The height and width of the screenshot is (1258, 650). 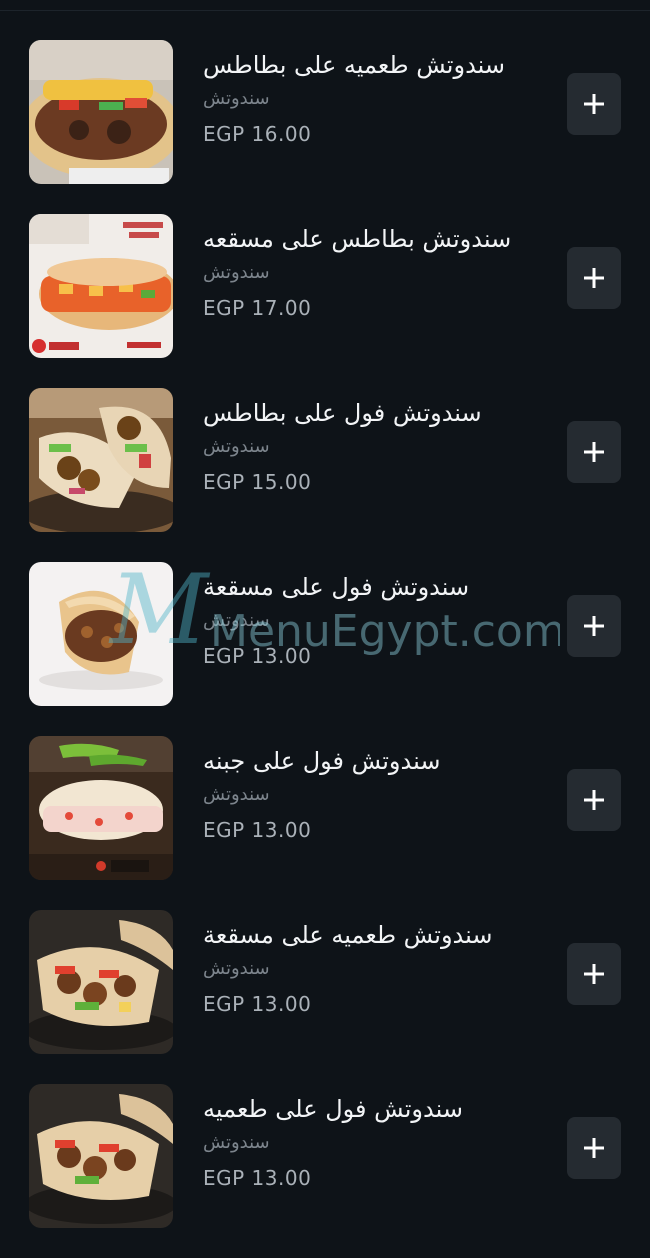 I want to click on item-name: سندوتش فول على طعميه, so click(x=333, y=1109).